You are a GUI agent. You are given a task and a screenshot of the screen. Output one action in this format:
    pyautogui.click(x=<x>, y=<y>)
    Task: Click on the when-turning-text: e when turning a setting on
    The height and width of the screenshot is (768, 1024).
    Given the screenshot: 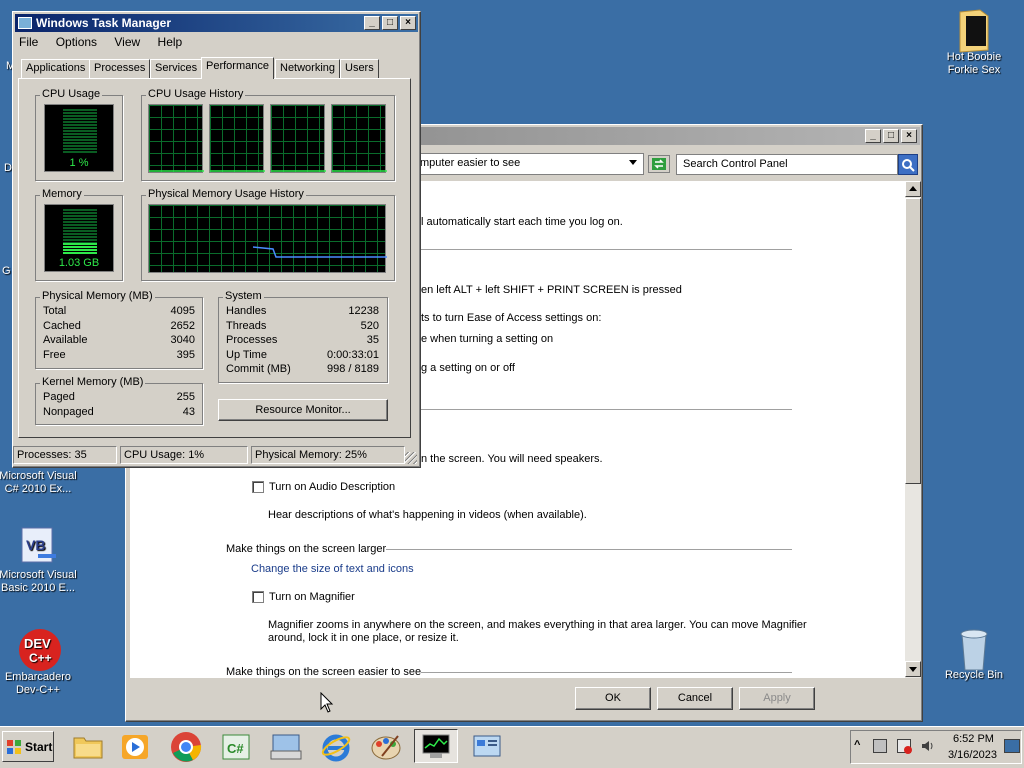 What is the action you would take?
    pyautogui.click(x=487, y=339)
    